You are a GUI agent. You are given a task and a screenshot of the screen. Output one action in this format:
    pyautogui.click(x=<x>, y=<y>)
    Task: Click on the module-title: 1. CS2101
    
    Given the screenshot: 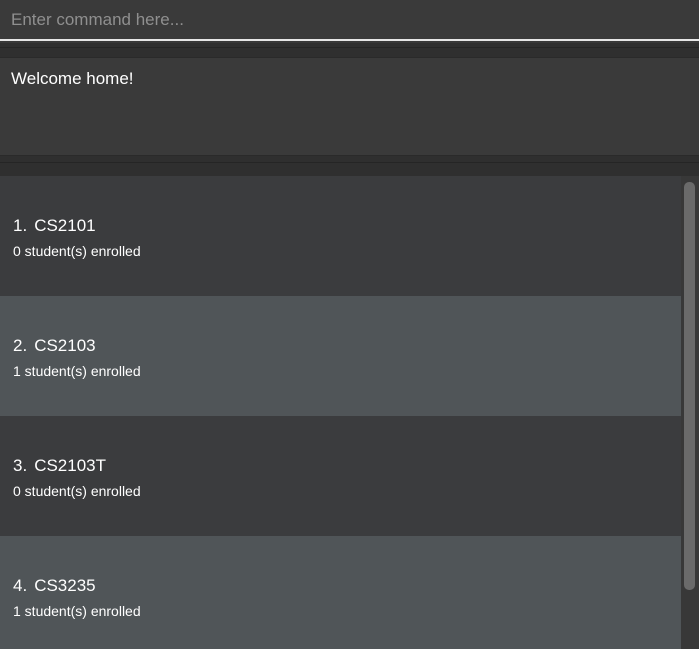 What is the action you would take?
    pyautogui.click(x=54, y=226)
    